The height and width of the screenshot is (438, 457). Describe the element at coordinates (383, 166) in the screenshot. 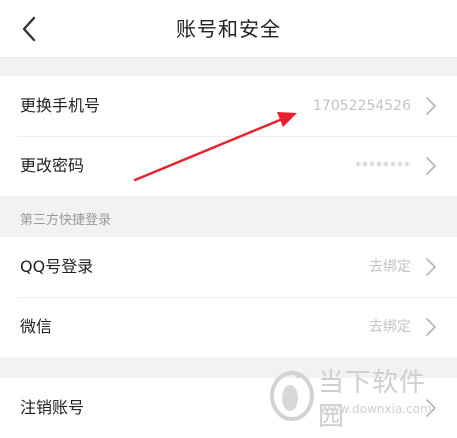

I see `password-masked-value: ********` at that location.